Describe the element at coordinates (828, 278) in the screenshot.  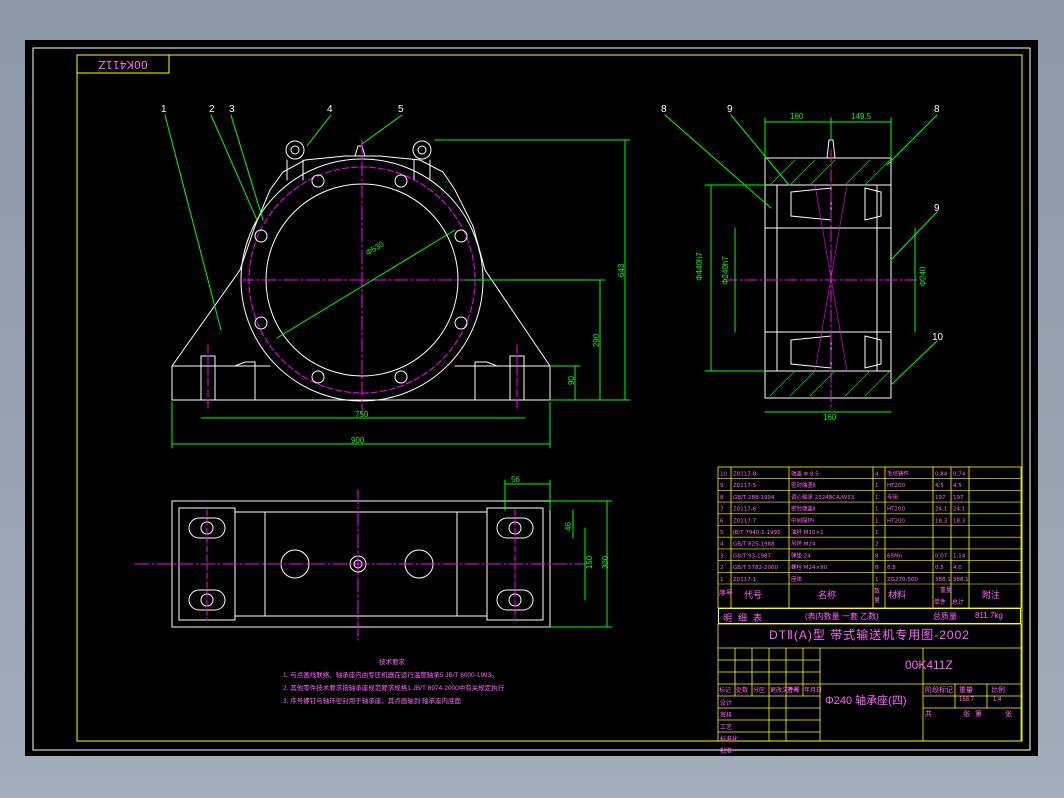
I see `side-housing` at that location.